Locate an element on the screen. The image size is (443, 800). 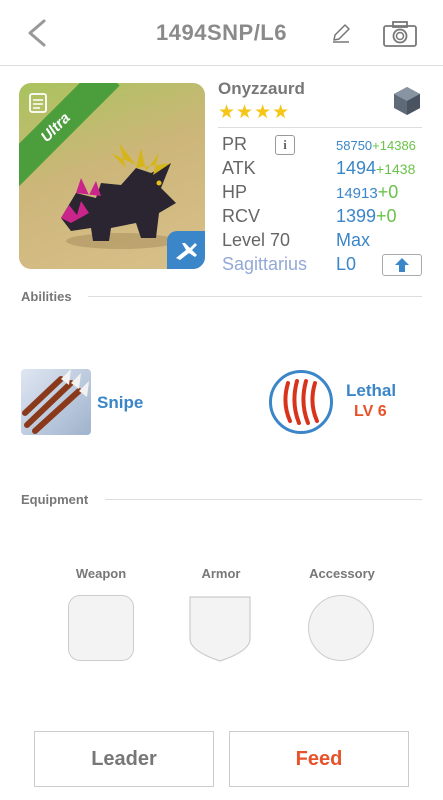
stat-pr-label: PR is located at coordinates (235, 144).